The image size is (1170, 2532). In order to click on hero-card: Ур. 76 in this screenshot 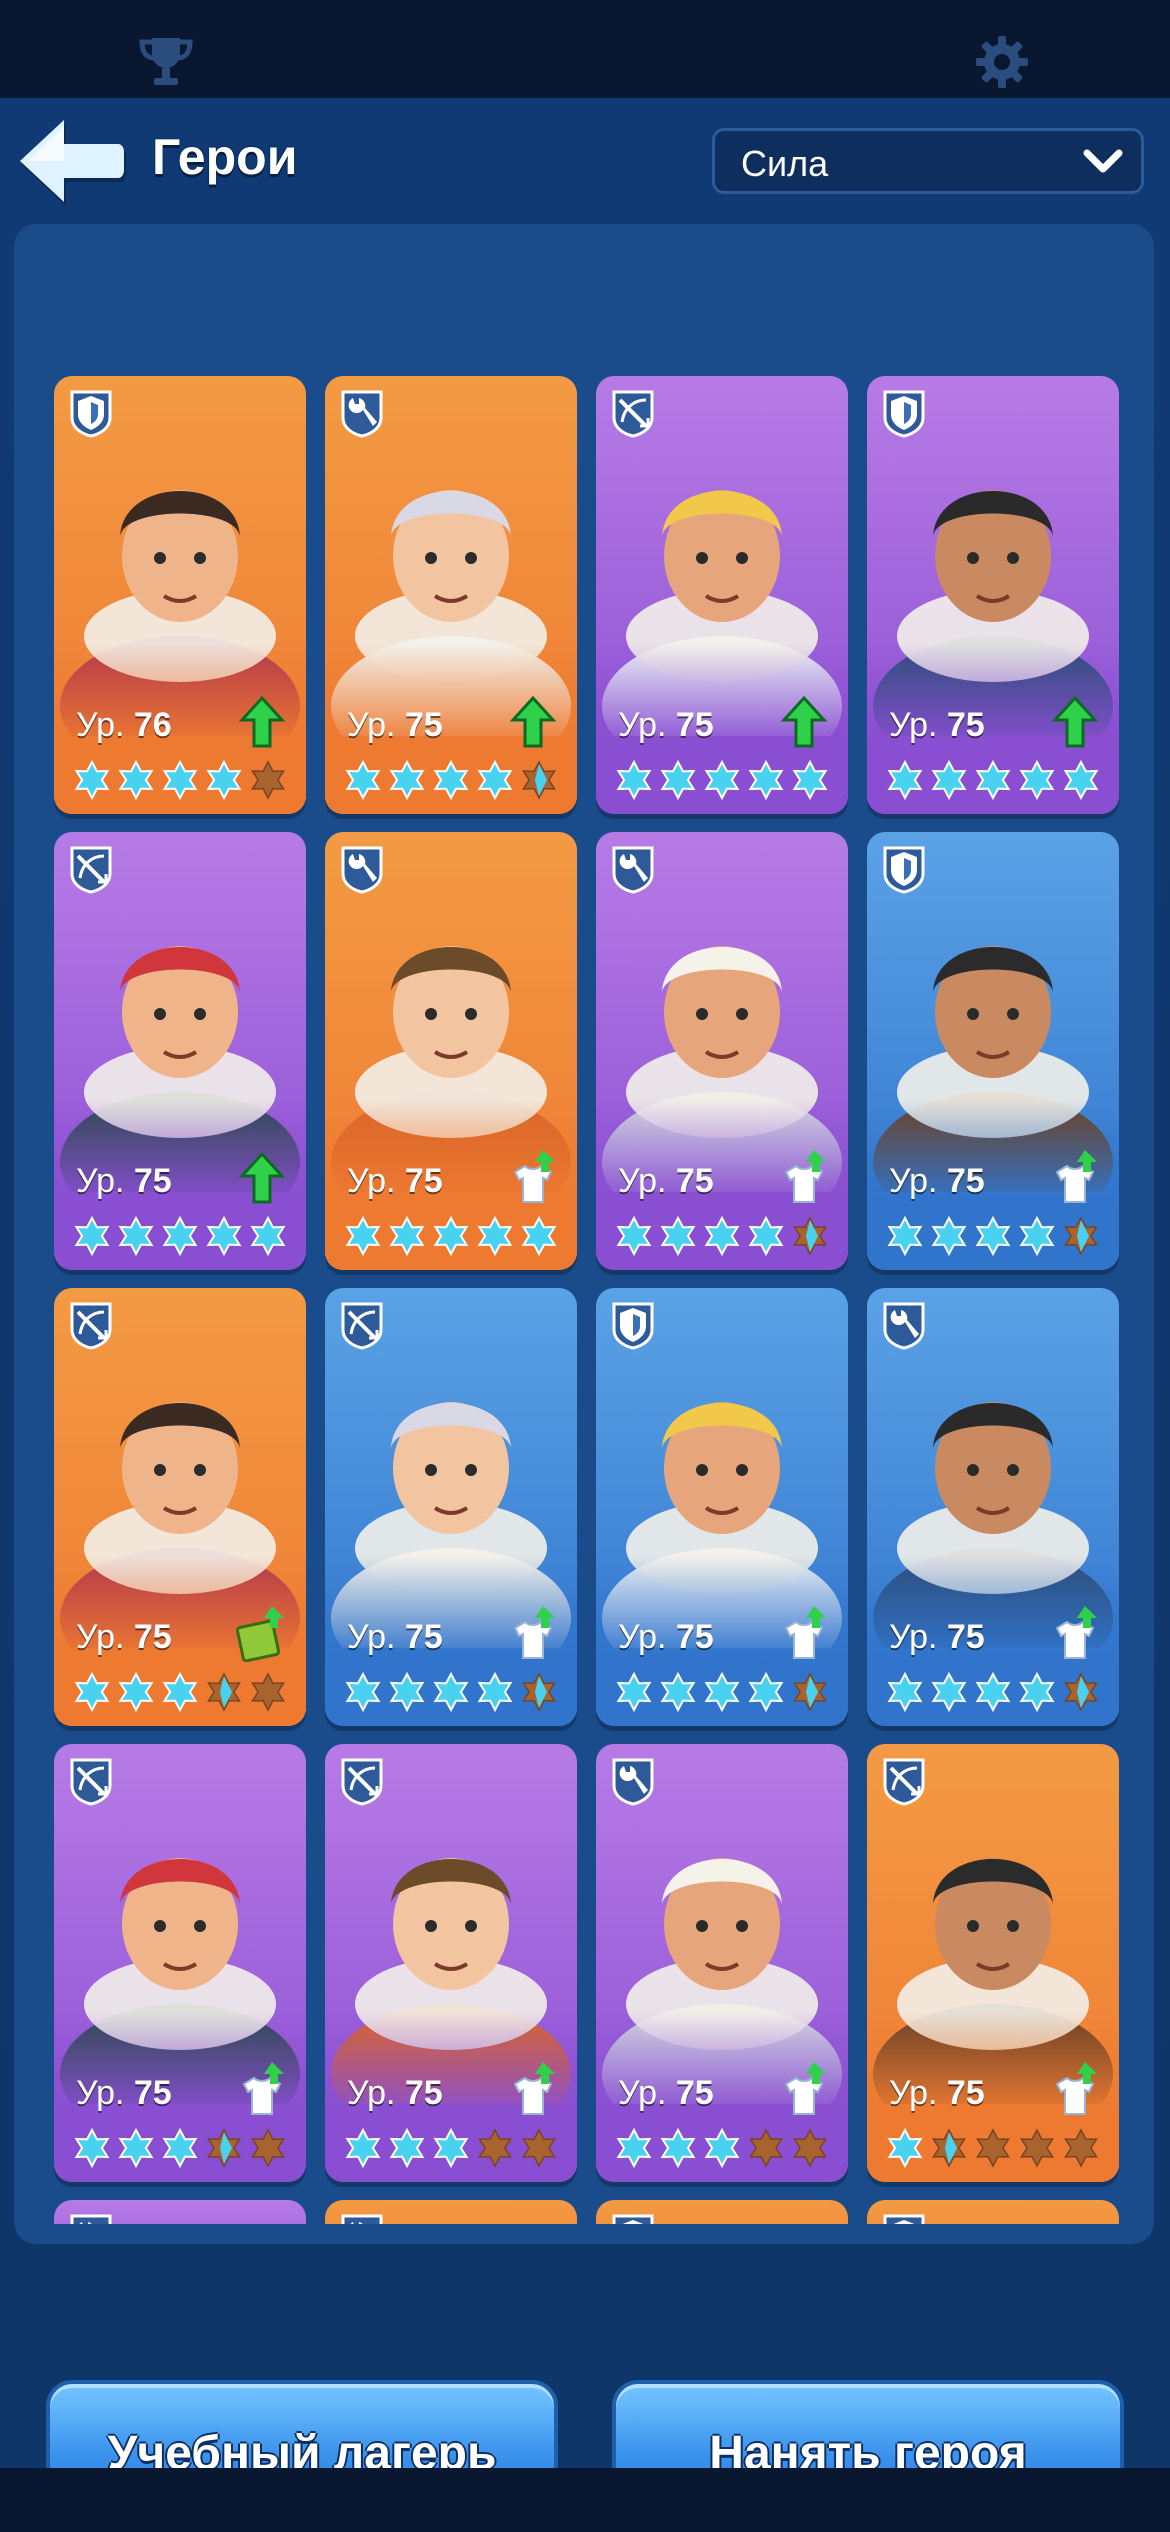, I will do `click(180, 595)`.